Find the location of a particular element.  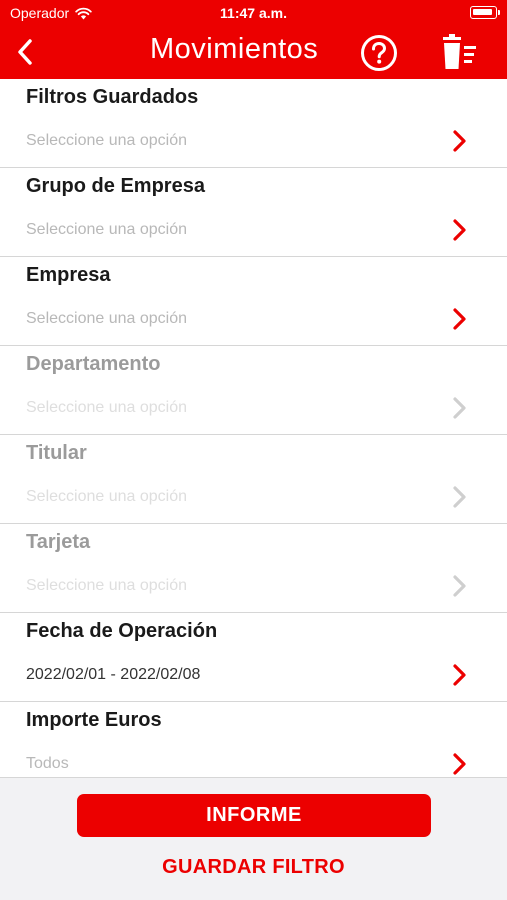

filter-row-departamento: Departamento Seleccione una opción is located at coordinates (253, 390).